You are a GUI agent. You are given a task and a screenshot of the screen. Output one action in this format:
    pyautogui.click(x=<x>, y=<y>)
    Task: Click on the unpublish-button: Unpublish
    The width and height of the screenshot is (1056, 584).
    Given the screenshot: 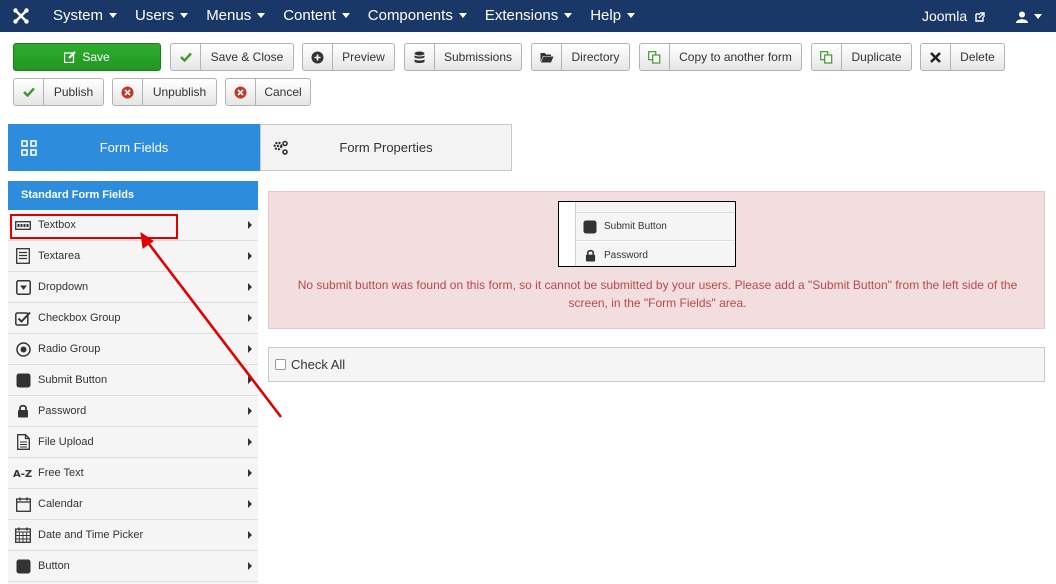 What is the action you would take?
    pyautogui.click(x=164, y=92)
    